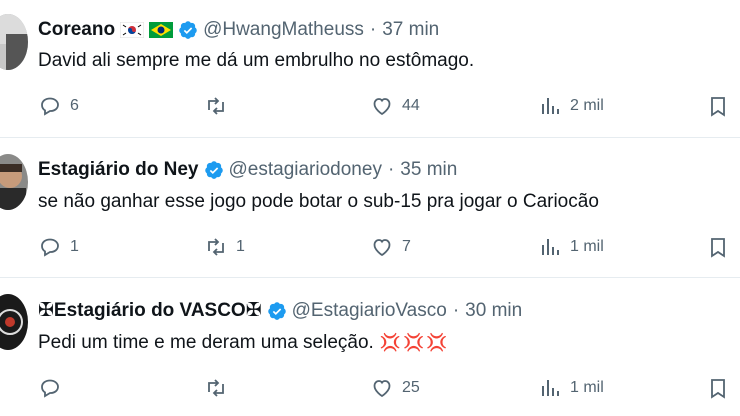 The image size is (740, 416). What do you see at coordinates (161, 30) in the screenshot?
I see `brazil-flag-icon` at bounding box center [161, 30].